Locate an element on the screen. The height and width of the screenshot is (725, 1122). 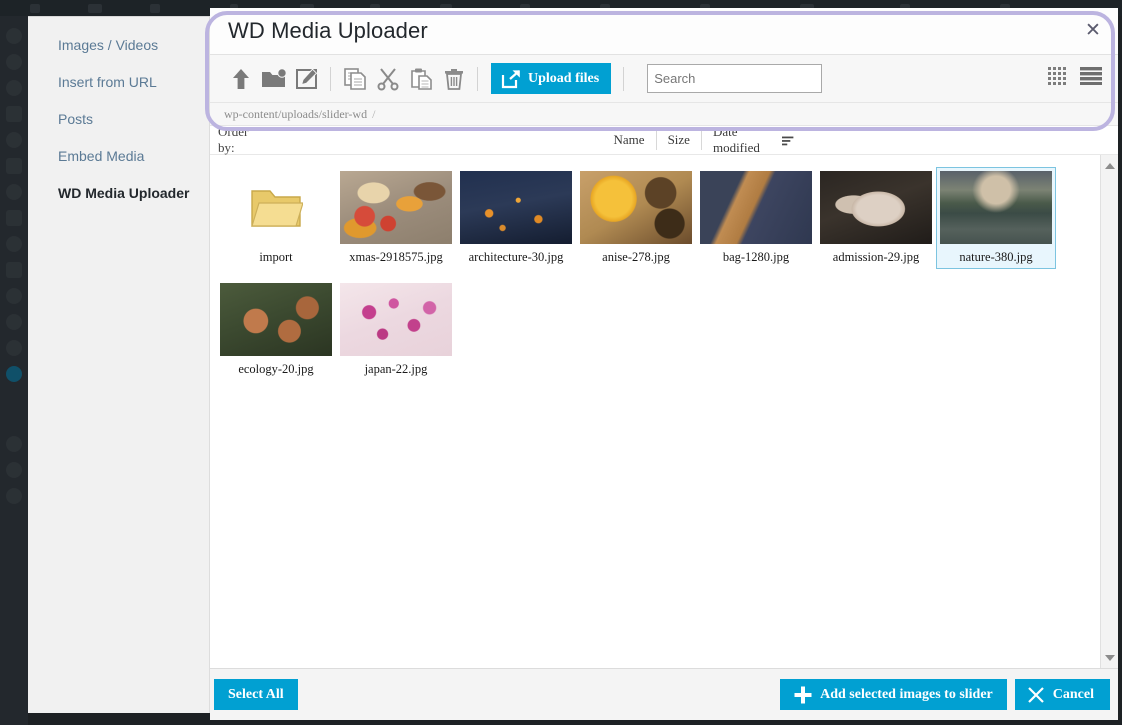
vertical-scrollbar is located at coordinates (1109, 411).